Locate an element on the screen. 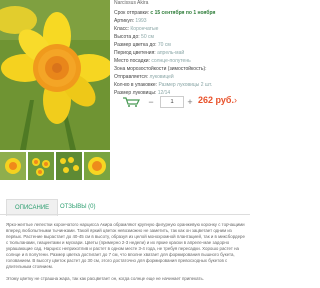 The height and width of the screenshot is (288, 320). spec-value: солнце-полутень is located at coordinates (171, 61).